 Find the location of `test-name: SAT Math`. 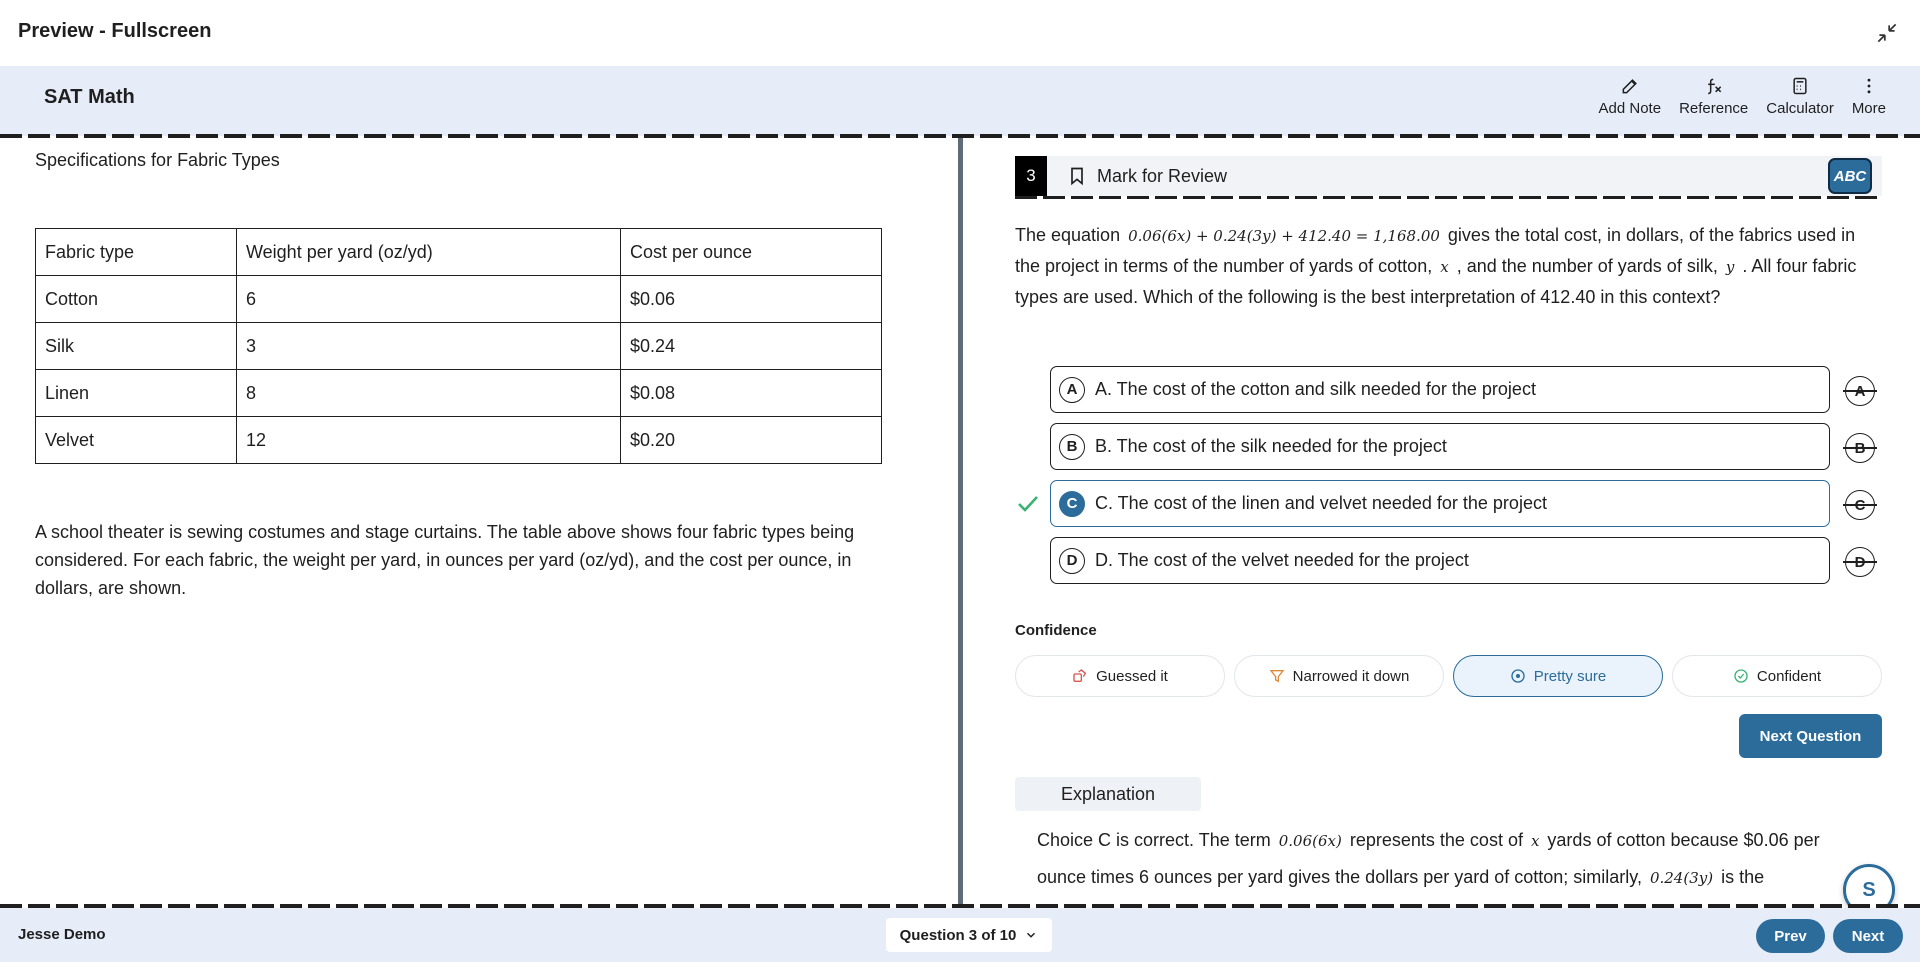

test-name: SAT Math is located at coordinates (89, 97).